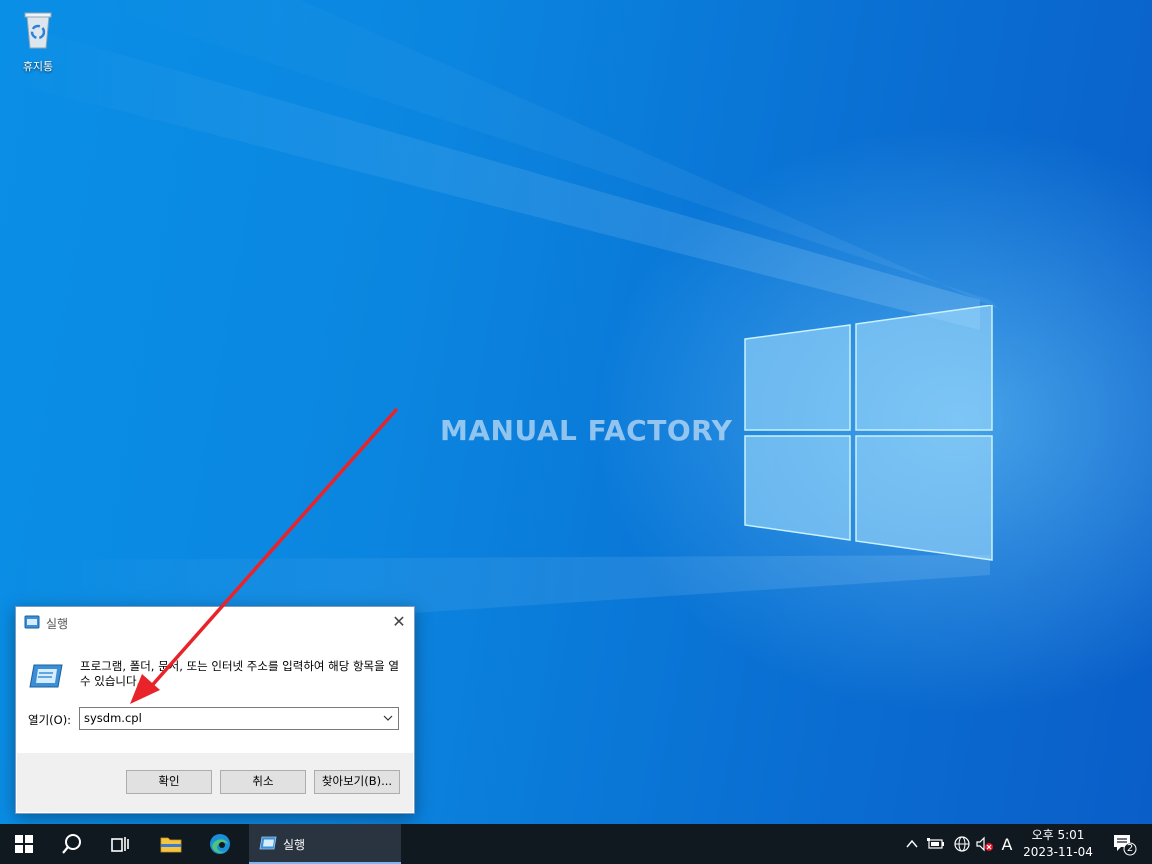  I want to click on speaker-muted-icon, so click(984, 844).